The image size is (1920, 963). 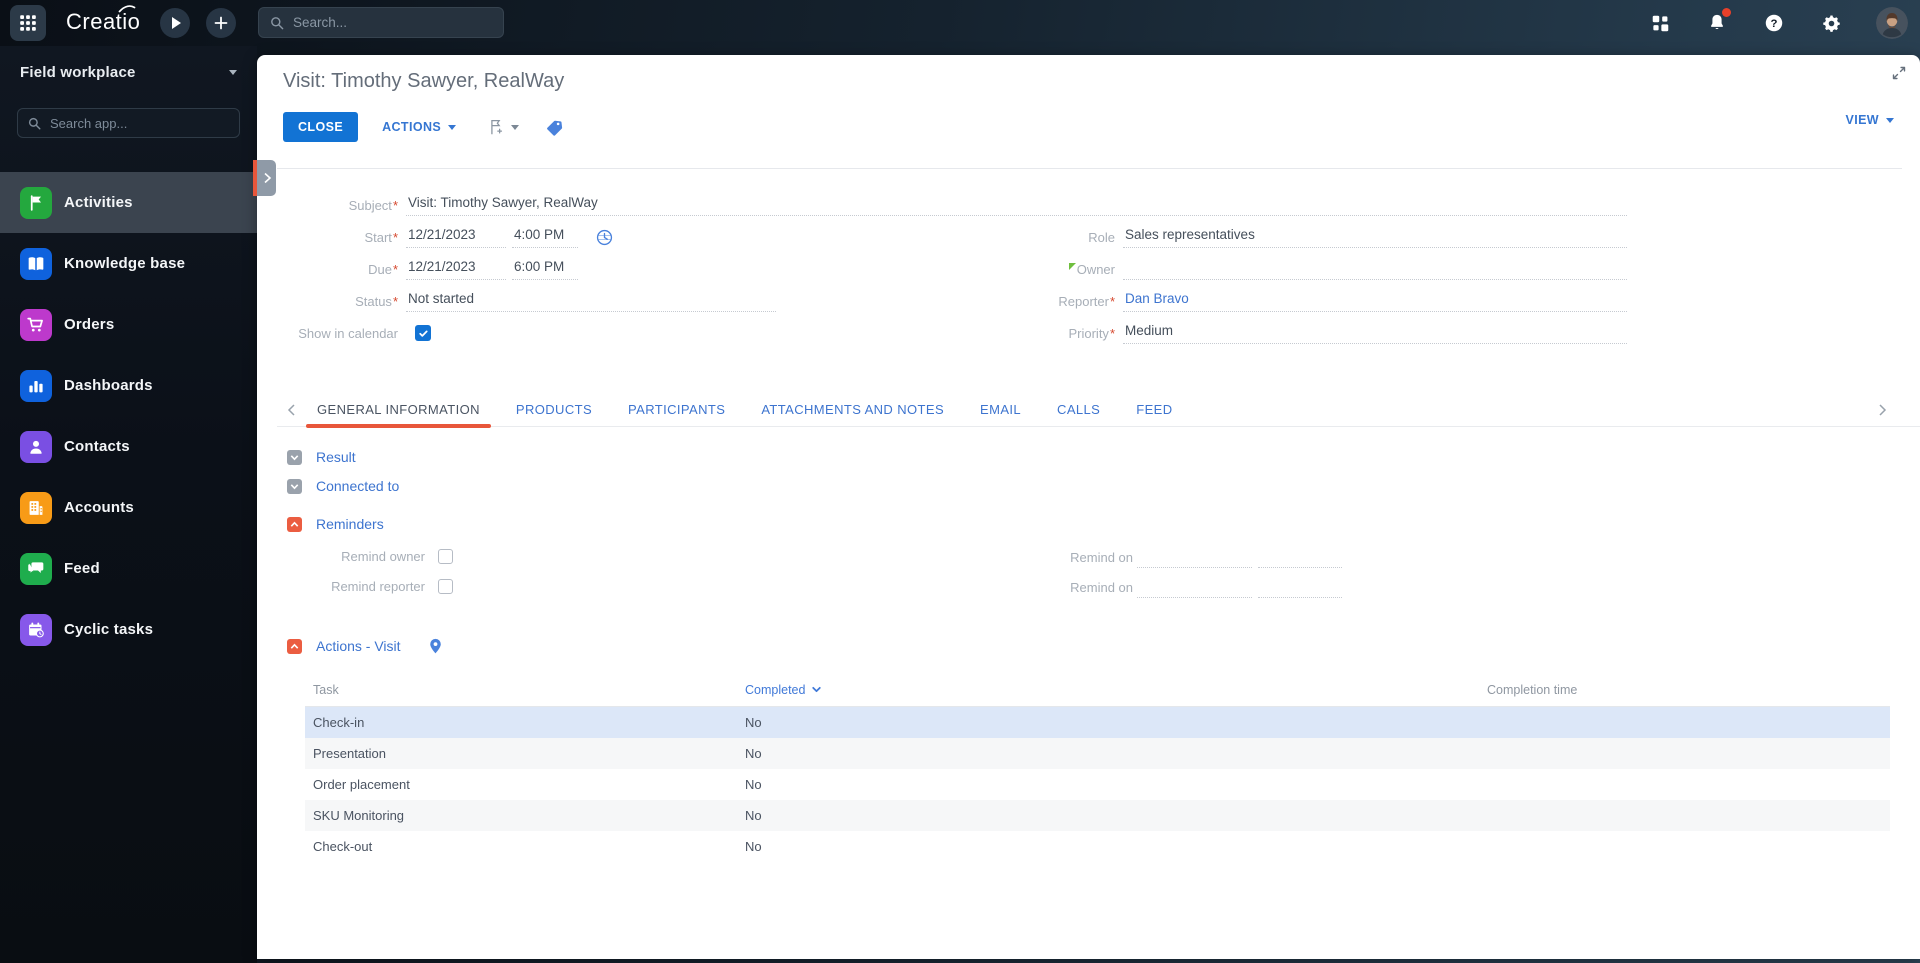 I want to click on cell-task: SKU Monitoring, so click(x=359, y=815).